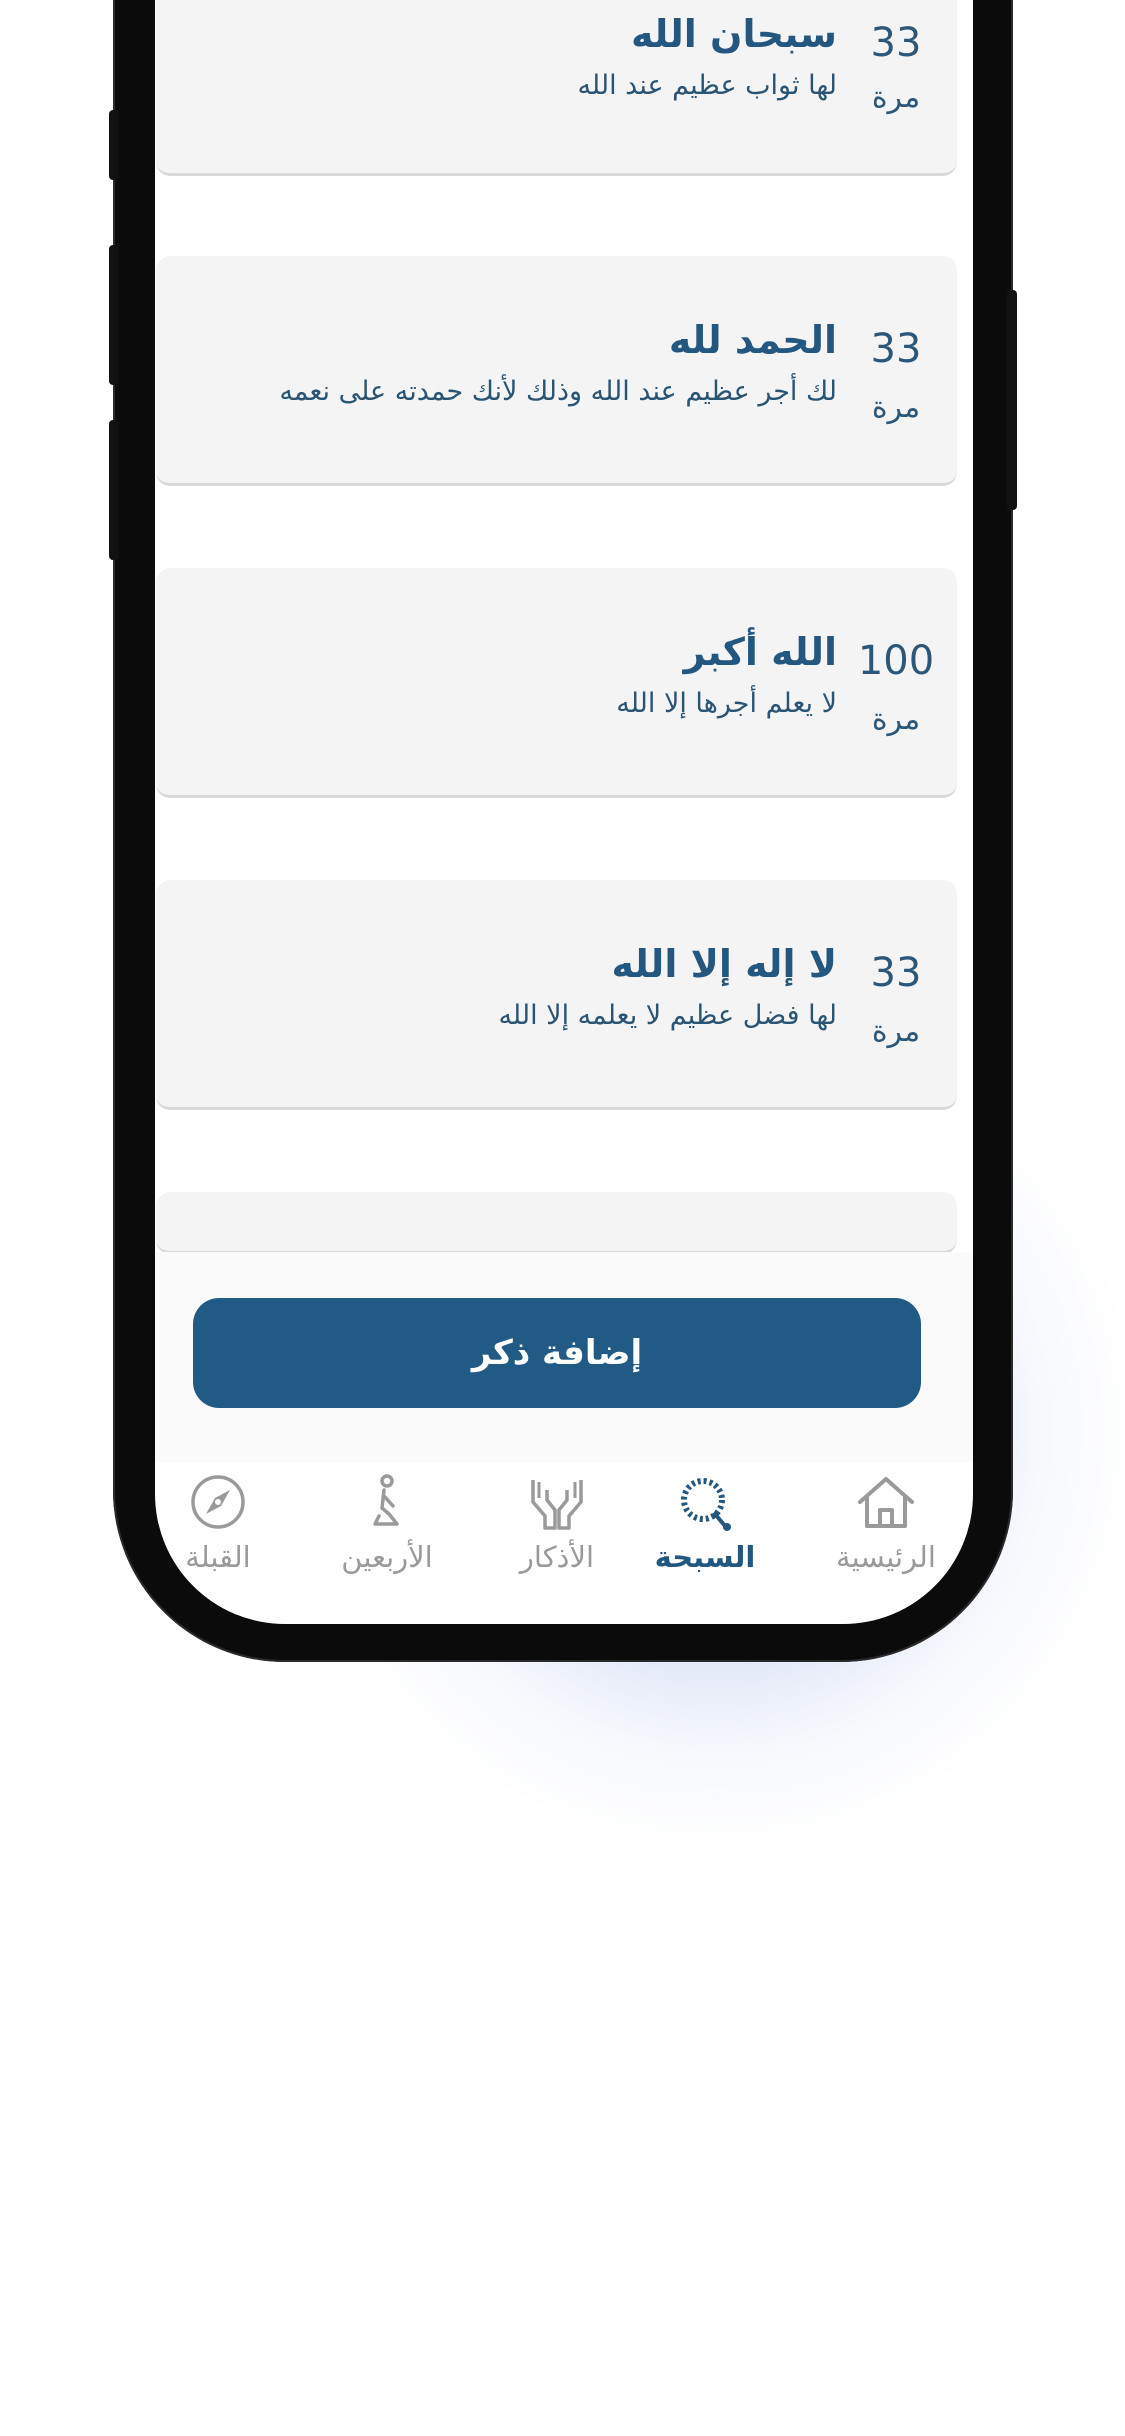  I want to click on dhikr-description: لها فضل عظيم لا يعلمه إلا الله, so click(667, 1015).